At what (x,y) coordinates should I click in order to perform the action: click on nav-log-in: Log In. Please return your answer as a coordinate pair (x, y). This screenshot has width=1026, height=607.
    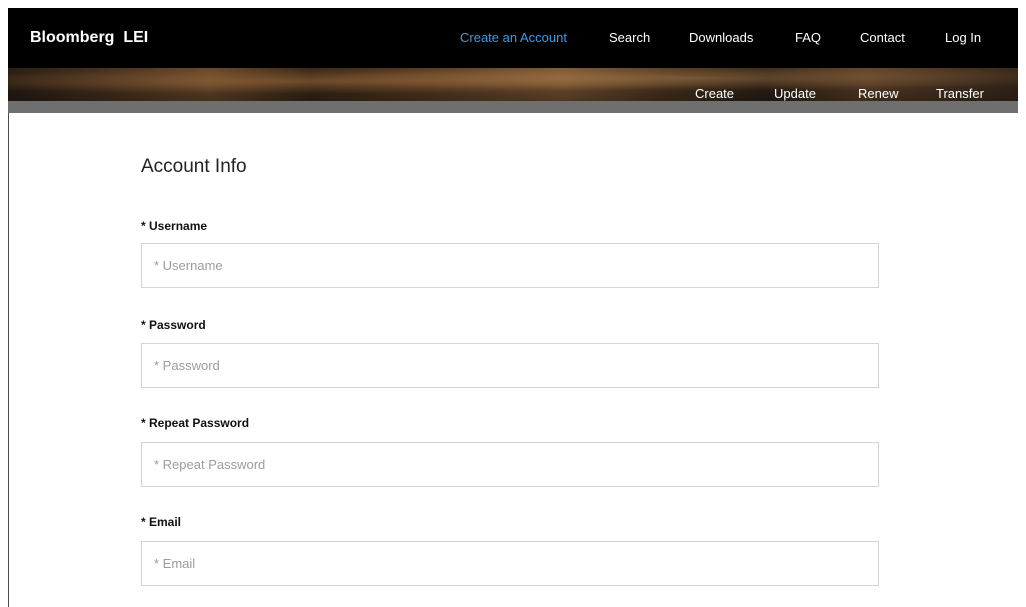
    Looking at the image, I should click on (963, 37).